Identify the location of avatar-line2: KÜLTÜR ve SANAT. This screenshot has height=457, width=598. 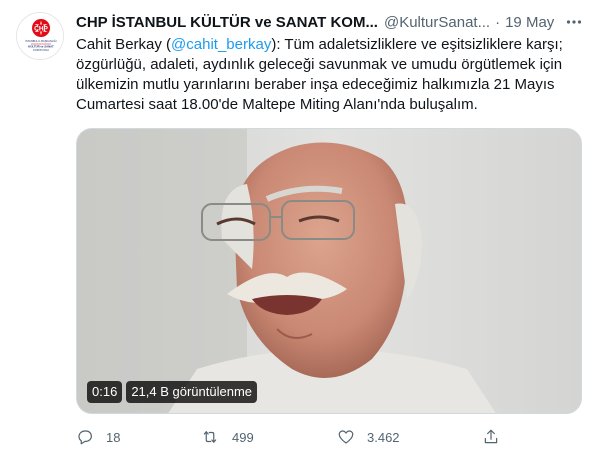
(41, 46).